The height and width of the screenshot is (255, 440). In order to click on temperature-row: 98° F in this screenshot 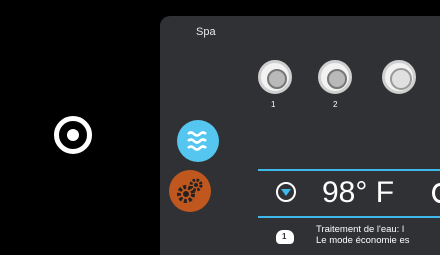, I will do `click(349, 193)`.